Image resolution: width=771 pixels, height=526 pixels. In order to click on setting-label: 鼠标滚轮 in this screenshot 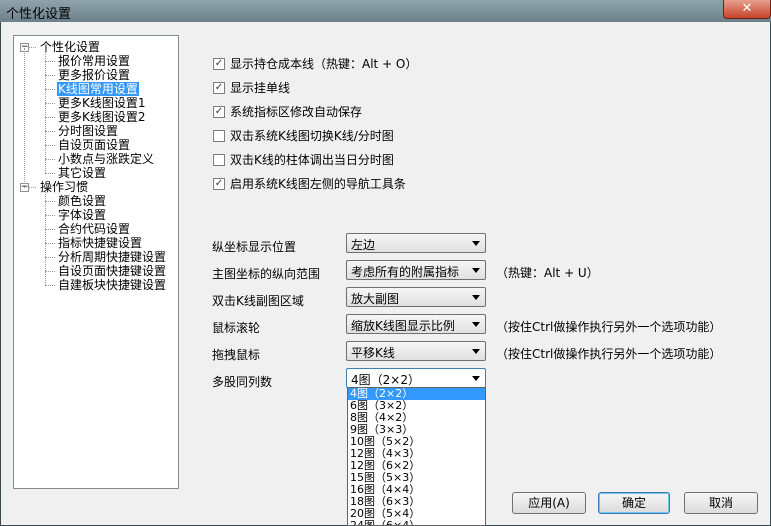, I will do `click(236, 328)`.